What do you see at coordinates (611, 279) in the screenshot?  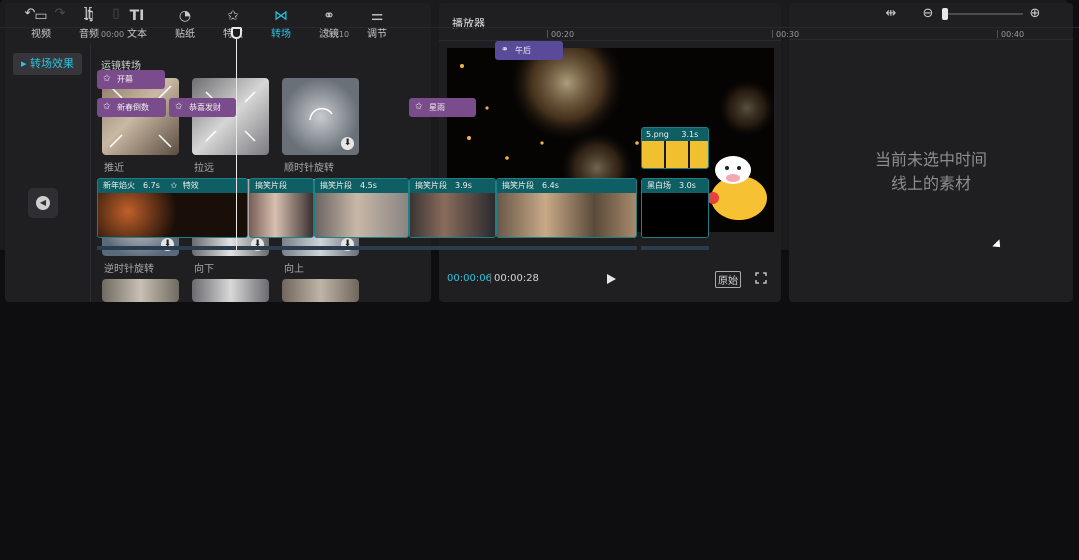 I see `play-icon` at bounding box center [611, 279].